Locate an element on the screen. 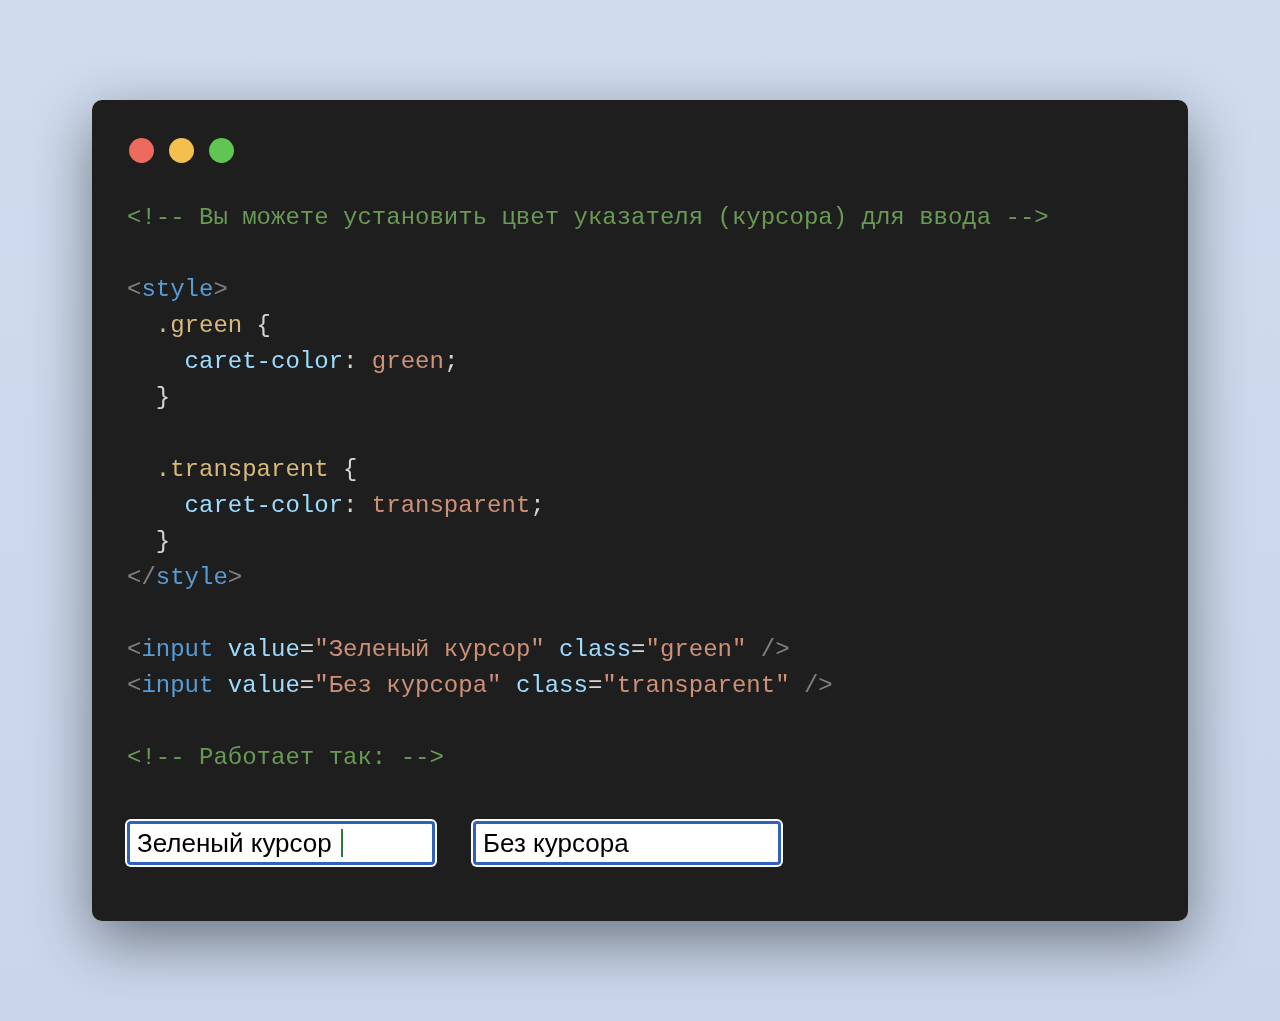  zoom-button is located at coordinates (221, 150).